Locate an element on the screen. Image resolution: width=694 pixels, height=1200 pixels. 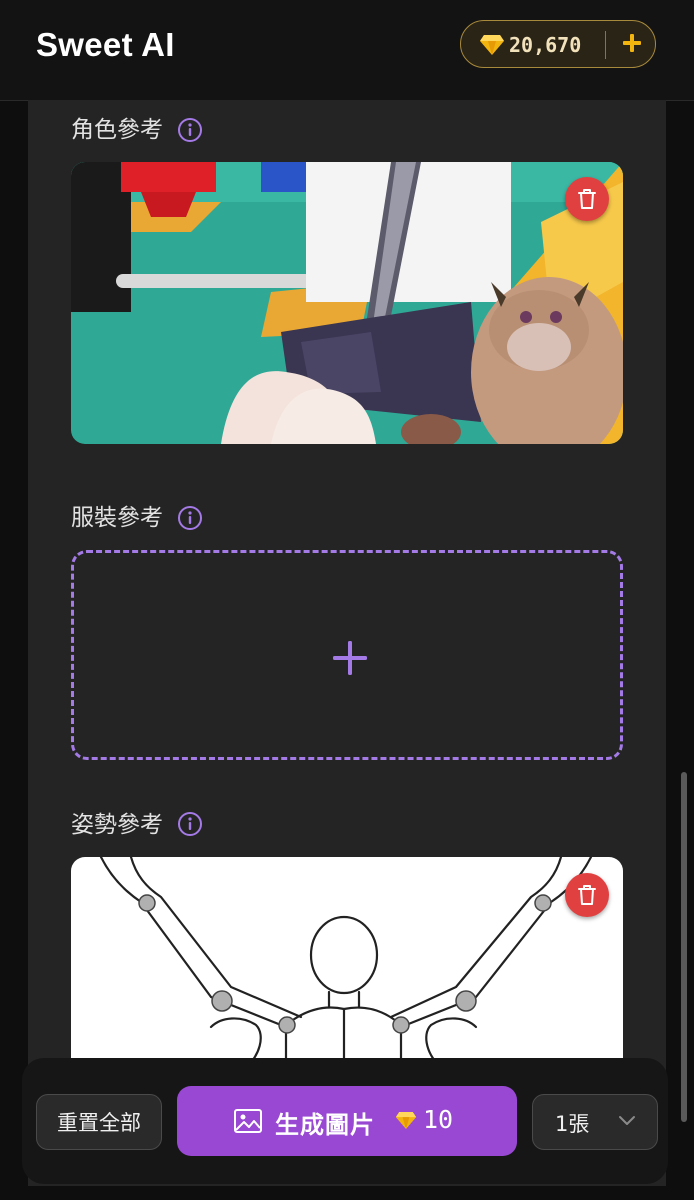
credits-badge: 20,670 is located at coordinates (558, 44).